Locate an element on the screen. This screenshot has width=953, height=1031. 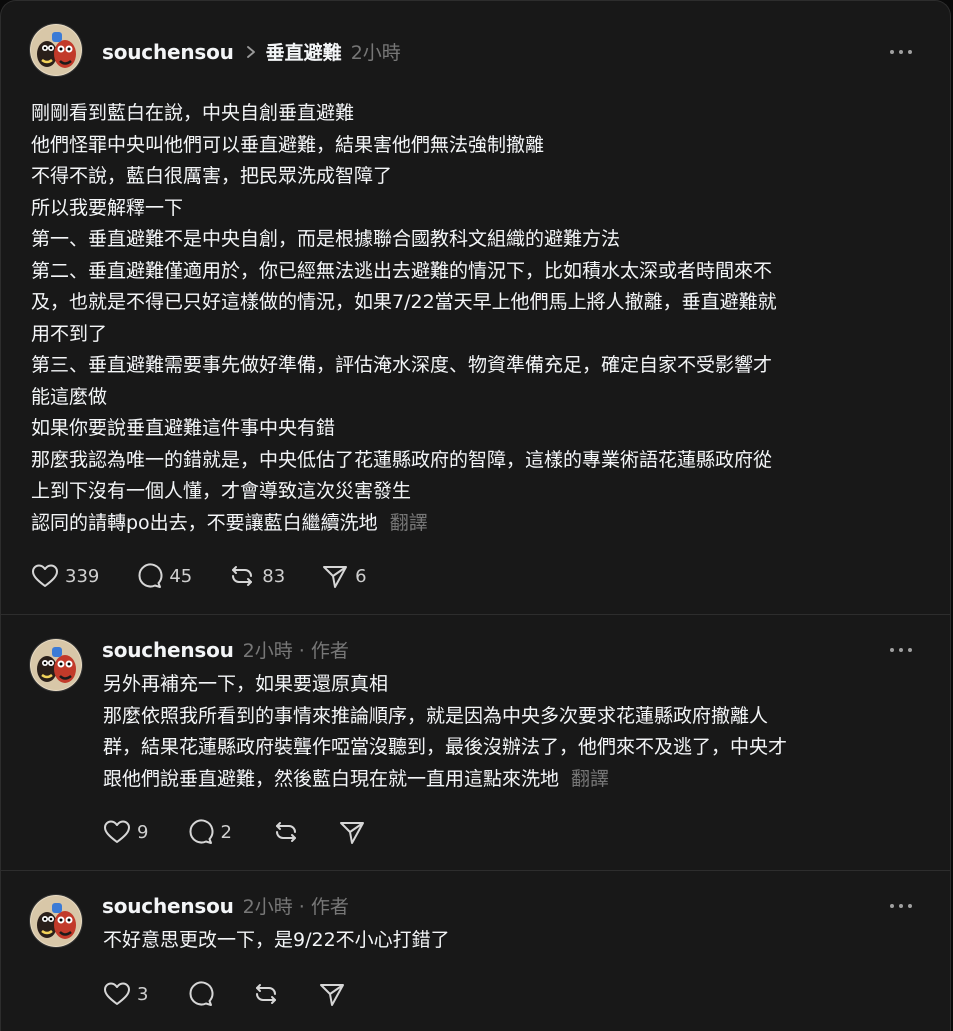
post-actions: 339 45 83 6 is located at coordinates (199, 576).